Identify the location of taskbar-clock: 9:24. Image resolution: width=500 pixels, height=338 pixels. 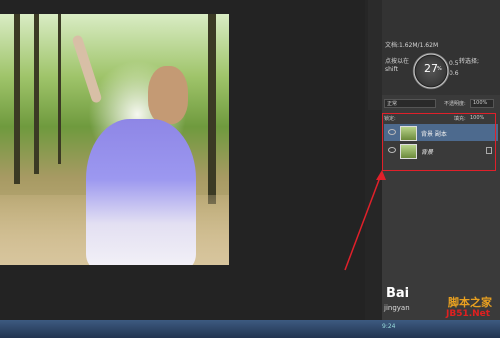
(389, 326).